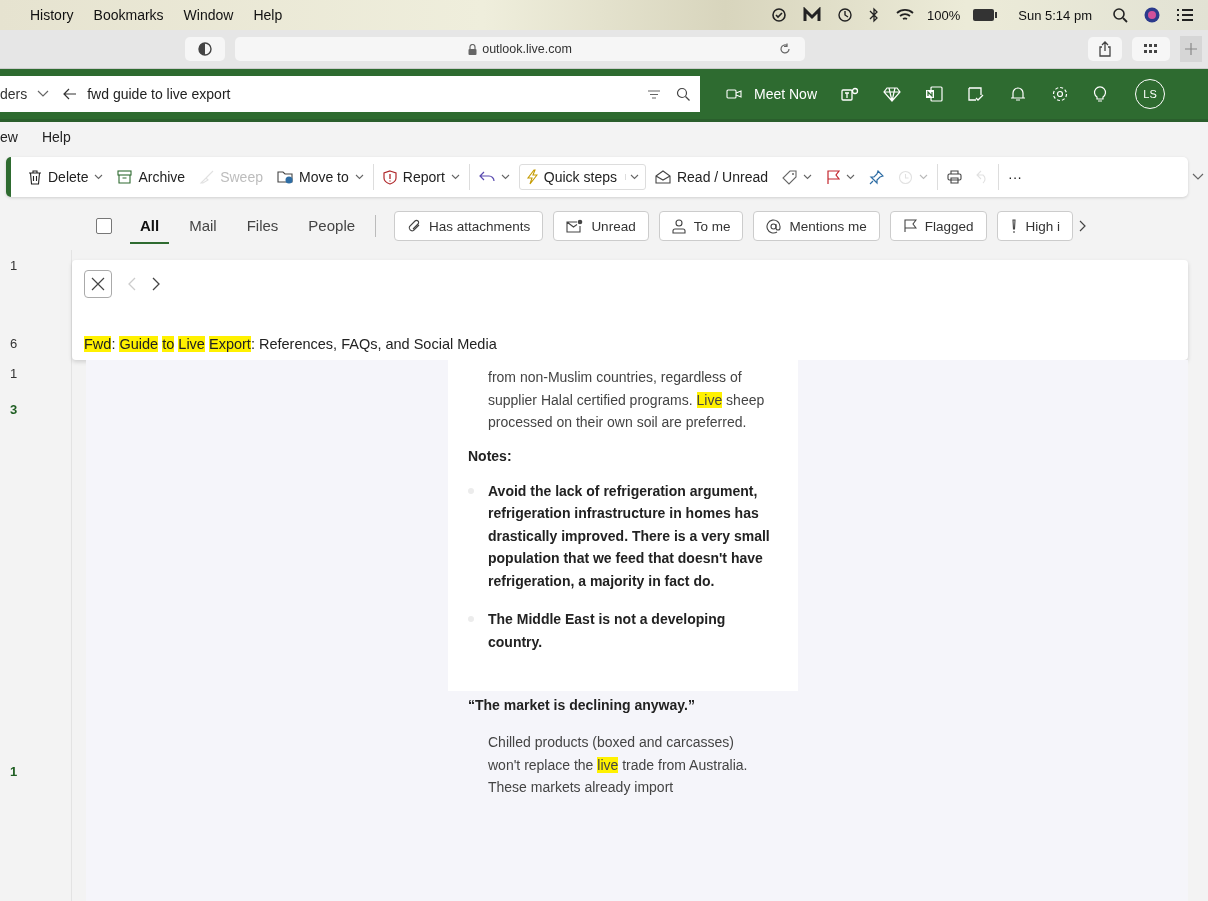 The image size is (1208, 901). I want to click on grid-icon, so click(1151, 49).